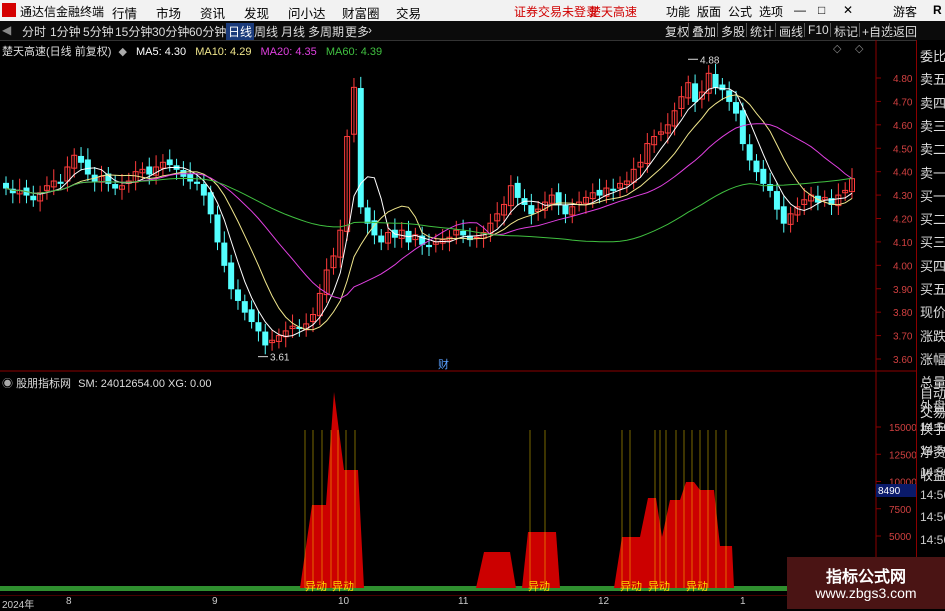 The width and height of the screenshot is (945, 611). Describe the element at coordinates (932, 220) in the screenshot. I see `side-panel-item: 买二` at that location.